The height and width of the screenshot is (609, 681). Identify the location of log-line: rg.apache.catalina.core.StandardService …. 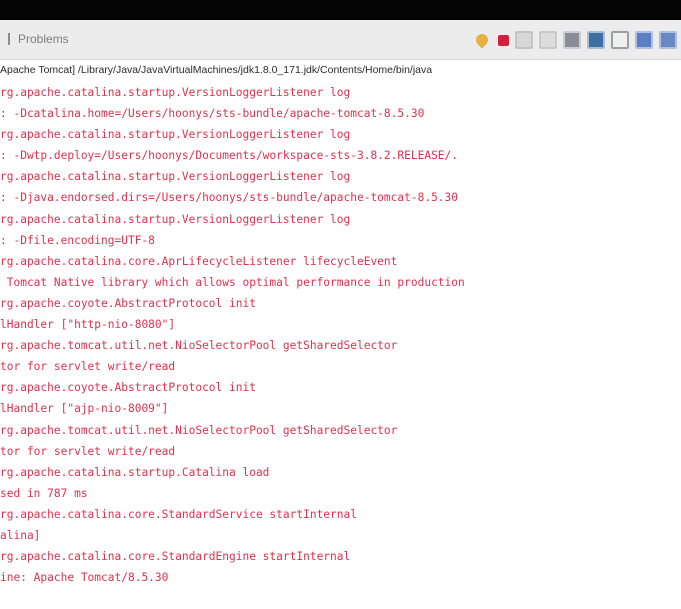
(178, 514).